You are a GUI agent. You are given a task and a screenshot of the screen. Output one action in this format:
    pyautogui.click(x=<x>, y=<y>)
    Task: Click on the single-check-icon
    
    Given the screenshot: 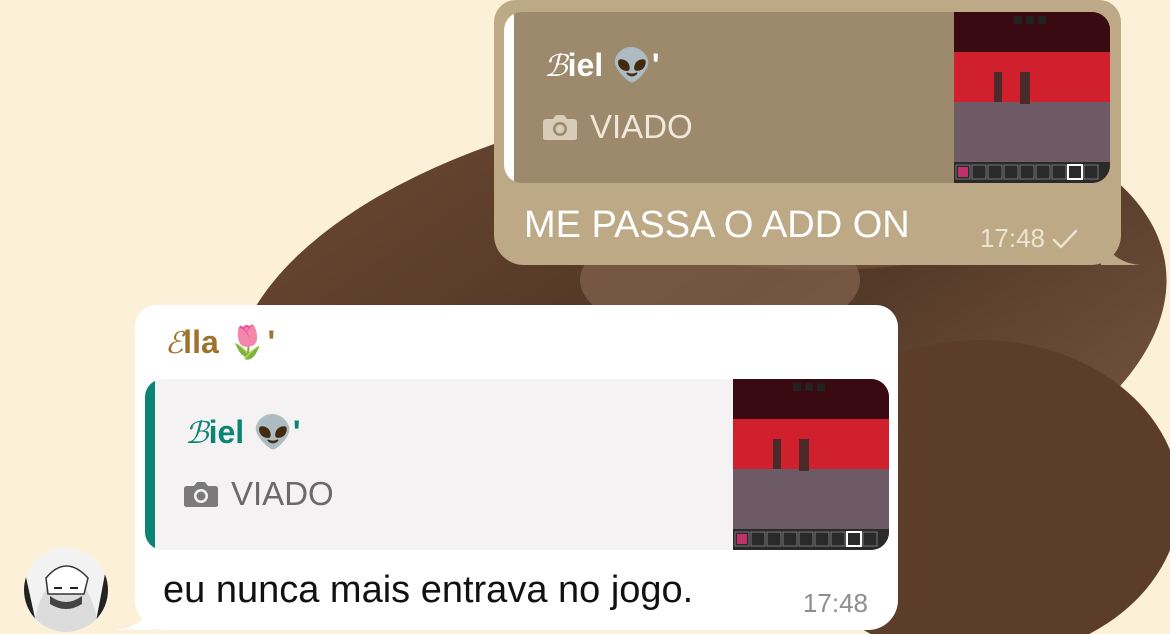 What is the action you would take?
    pyautogui.click(x=1065, y=238)
    